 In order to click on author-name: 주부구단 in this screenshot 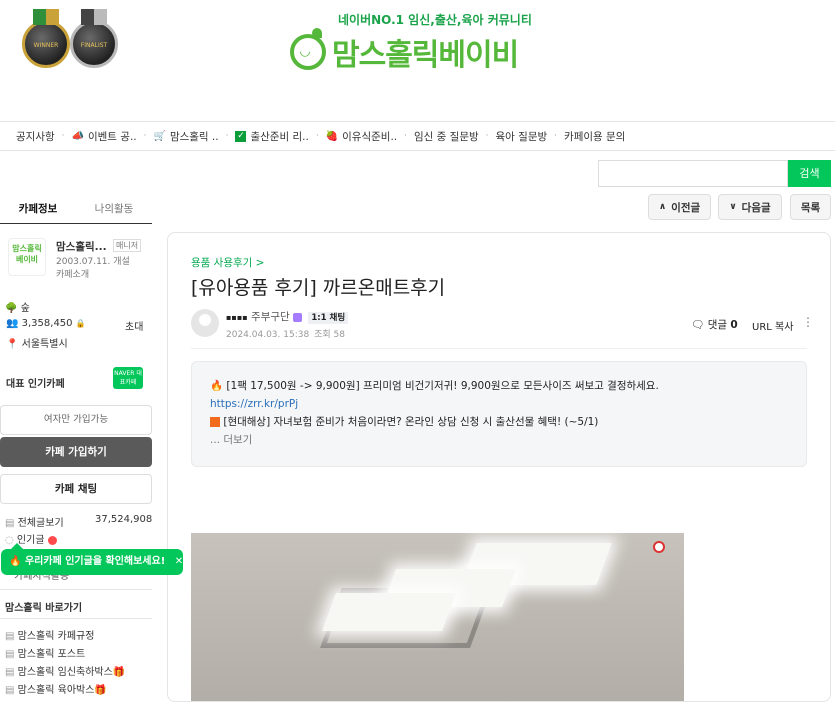, I will do `click(270, 317)`.